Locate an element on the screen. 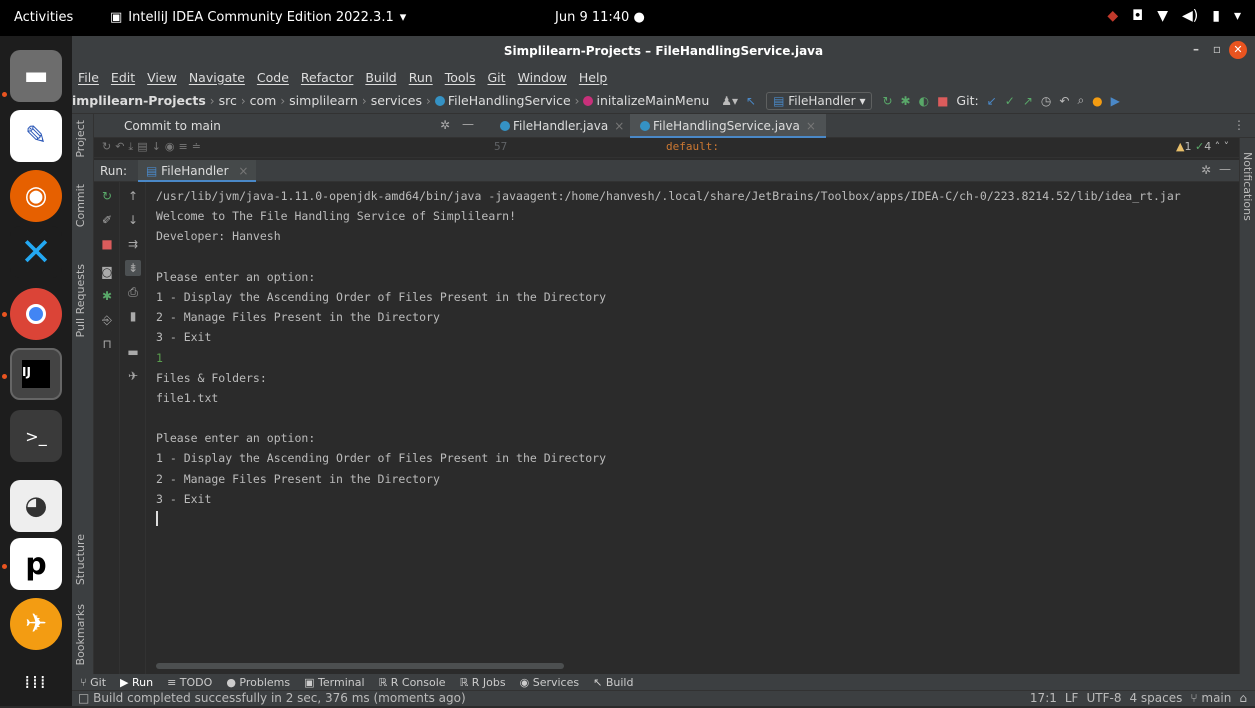 Image resolution: width=1255 pixels, height=708 pixels. wrench-icon: ✐ is located at coordinates (107, 220).